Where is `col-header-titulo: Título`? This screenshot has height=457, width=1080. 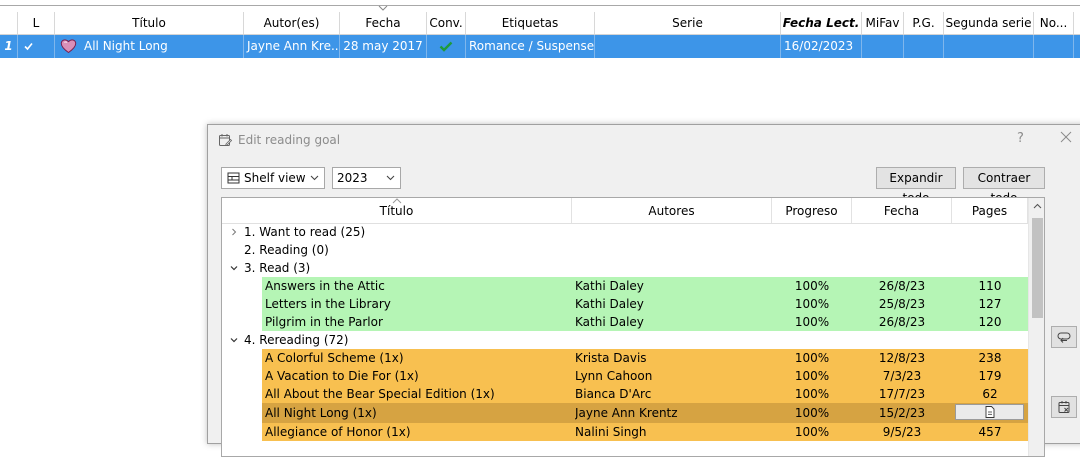 col-header-titulo: Título is located at coordinates (149, 23).